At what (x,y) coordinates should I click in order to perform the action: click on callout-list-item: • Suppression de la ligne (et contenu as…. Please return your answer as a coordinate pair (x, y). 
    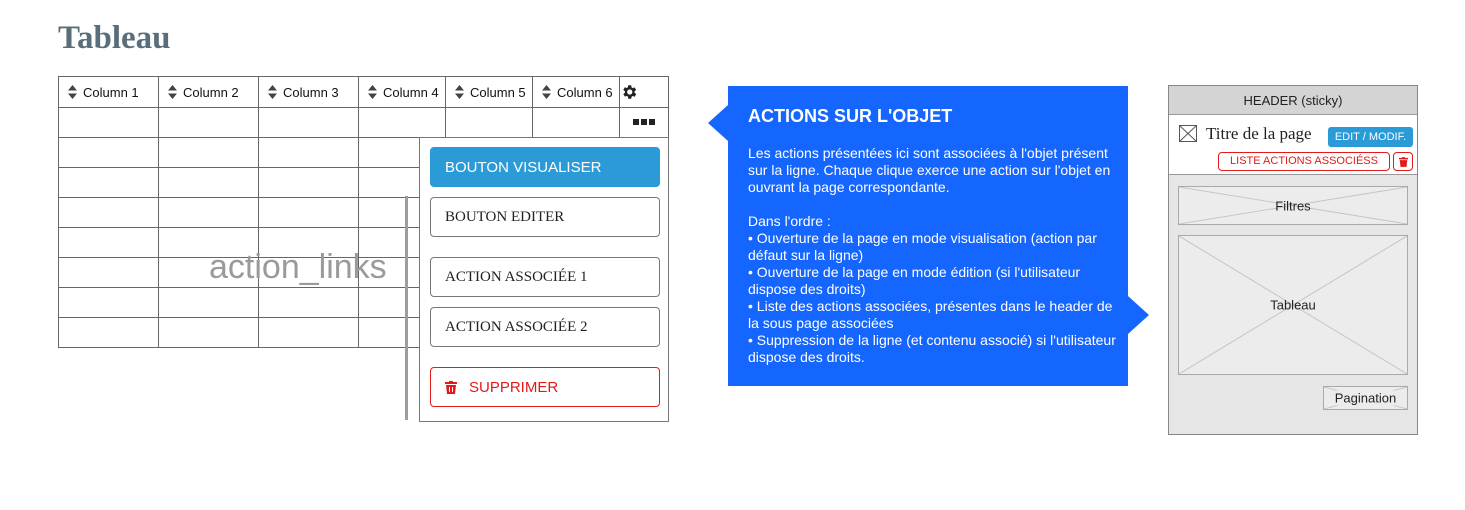
    Looking at the image, I should click on (932, 348).